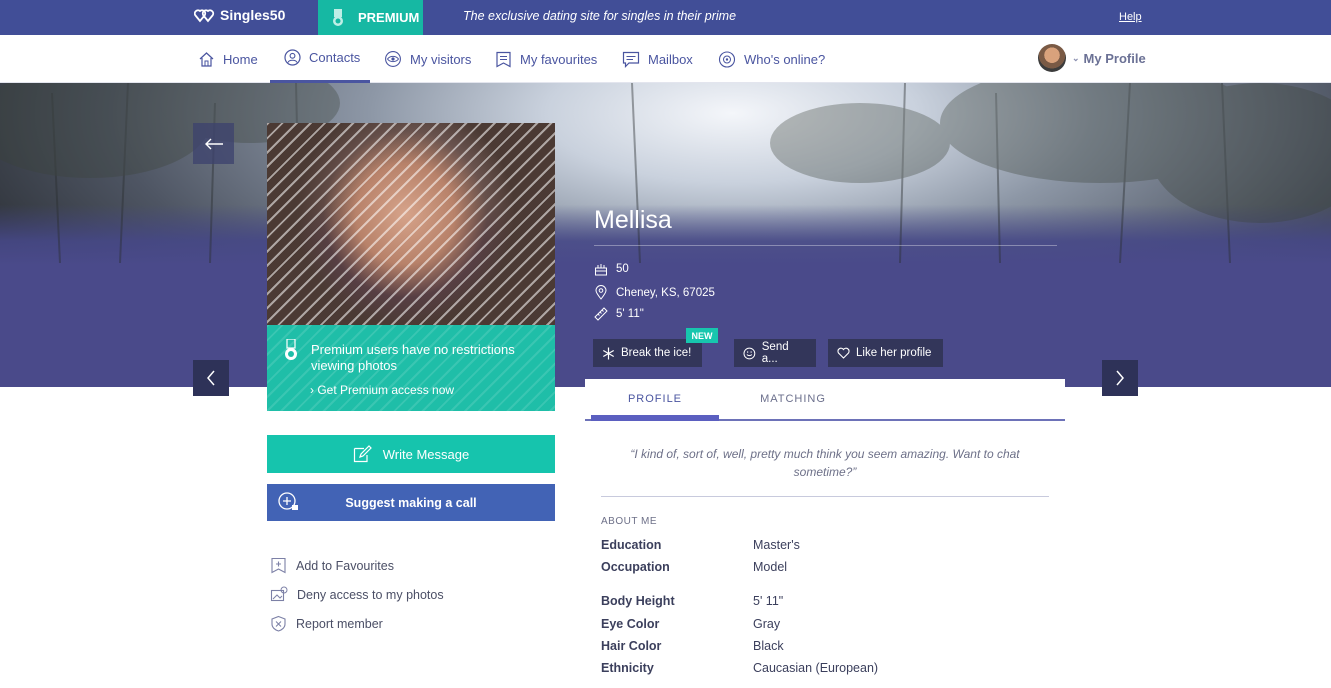 The image size is (1331, 688). What do you see at coordinates (670, 59) in the screenshot?
I see `nav-mailbox-label: Mailbox` at bounding box center [670, 59].